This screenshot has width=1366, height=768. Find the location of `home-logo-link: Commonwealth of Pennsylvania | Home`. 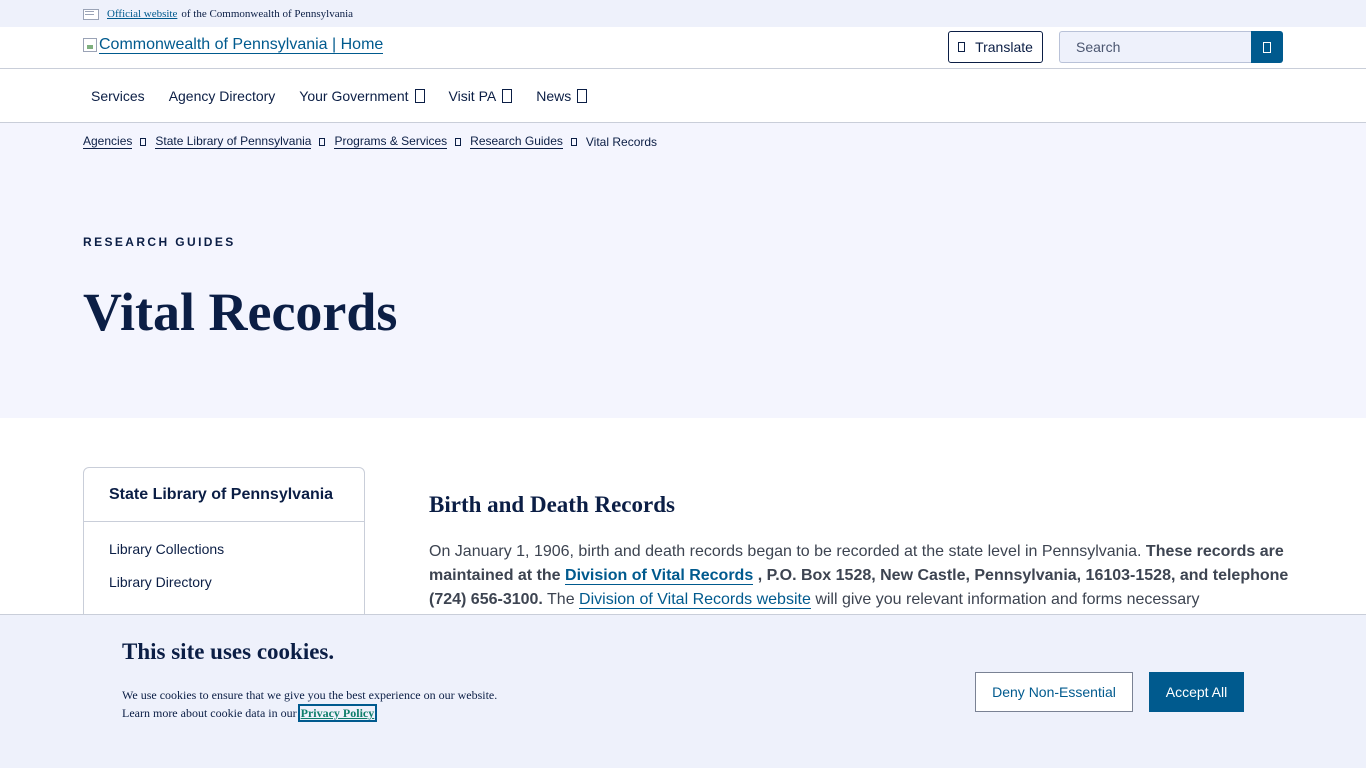

home-logo-link: Commonwealth of Pennsylvania | Home is located at coordinates (233, 45).